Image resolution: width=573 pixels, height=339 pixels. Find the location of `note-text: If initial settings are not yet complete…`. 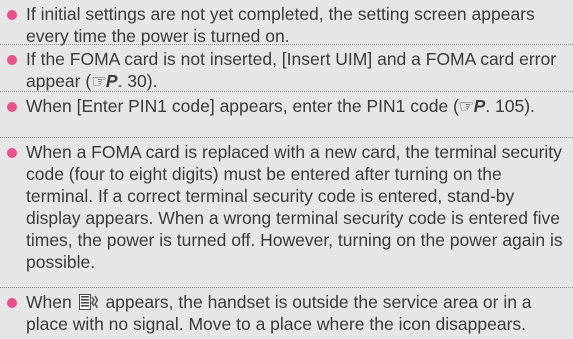

note-text: If initial settings are not yet complete… is located at coordinates (280, 25).